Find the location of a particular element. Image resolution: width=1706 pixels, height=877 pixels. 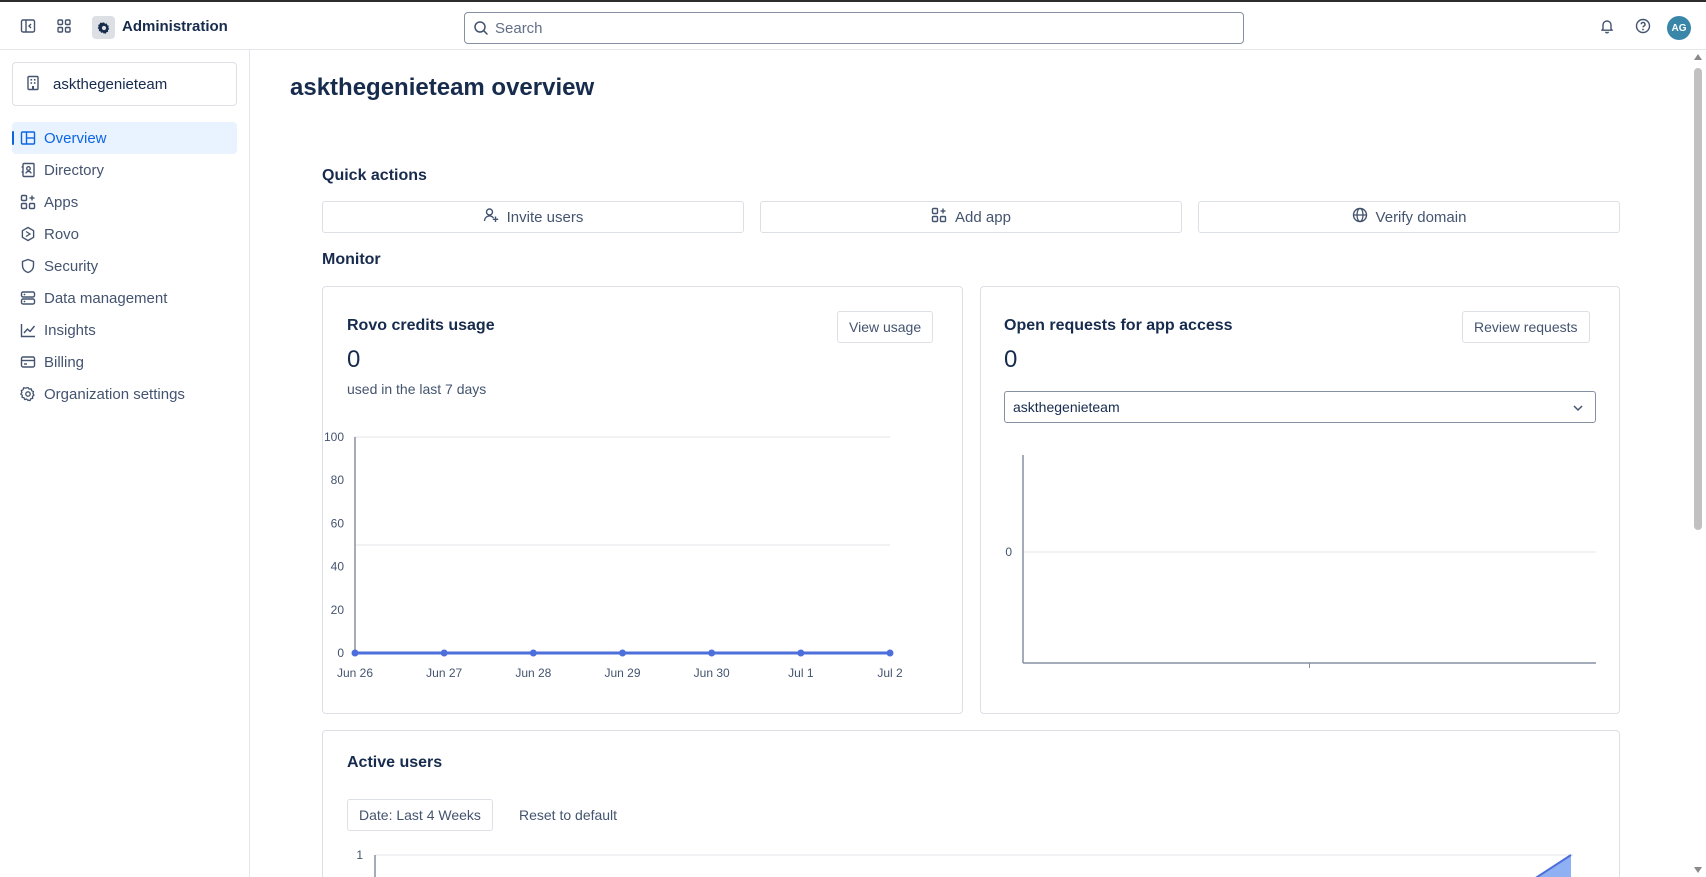

sidebar-item-label: Directory is located at coordinates (74, 170).